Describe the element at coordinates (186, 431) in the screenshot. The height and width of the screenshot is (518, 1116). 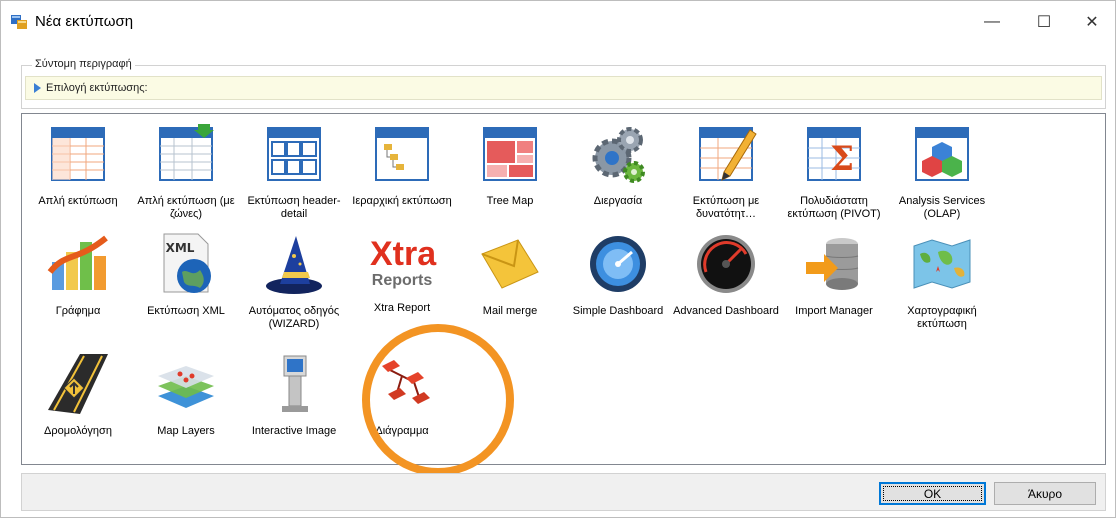
I see `item-label: Map Layers` at that location.